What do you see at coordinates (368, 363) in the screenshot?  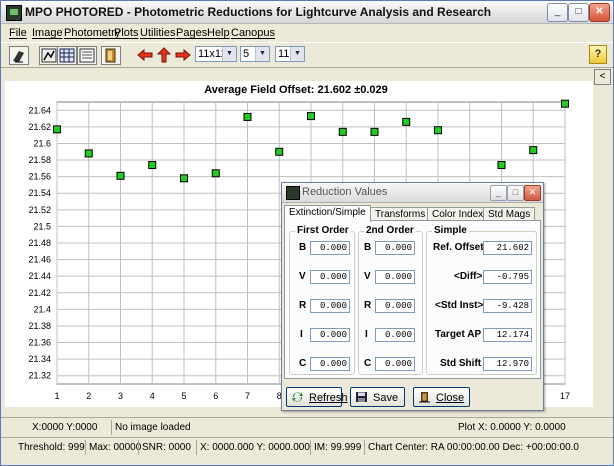 I see `second-order-label: C` at bounding box center [368, 363].